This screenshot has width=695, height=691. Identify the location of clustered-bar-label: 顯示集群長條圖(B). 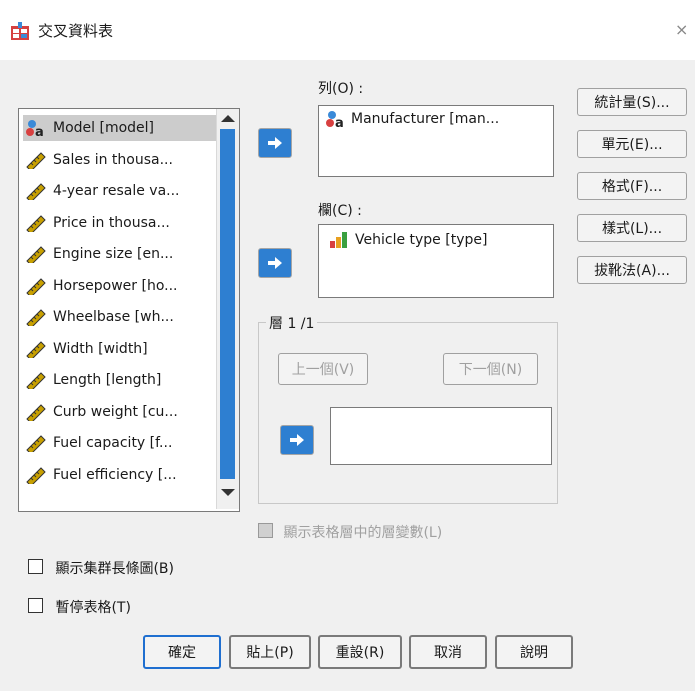
(114, 569).